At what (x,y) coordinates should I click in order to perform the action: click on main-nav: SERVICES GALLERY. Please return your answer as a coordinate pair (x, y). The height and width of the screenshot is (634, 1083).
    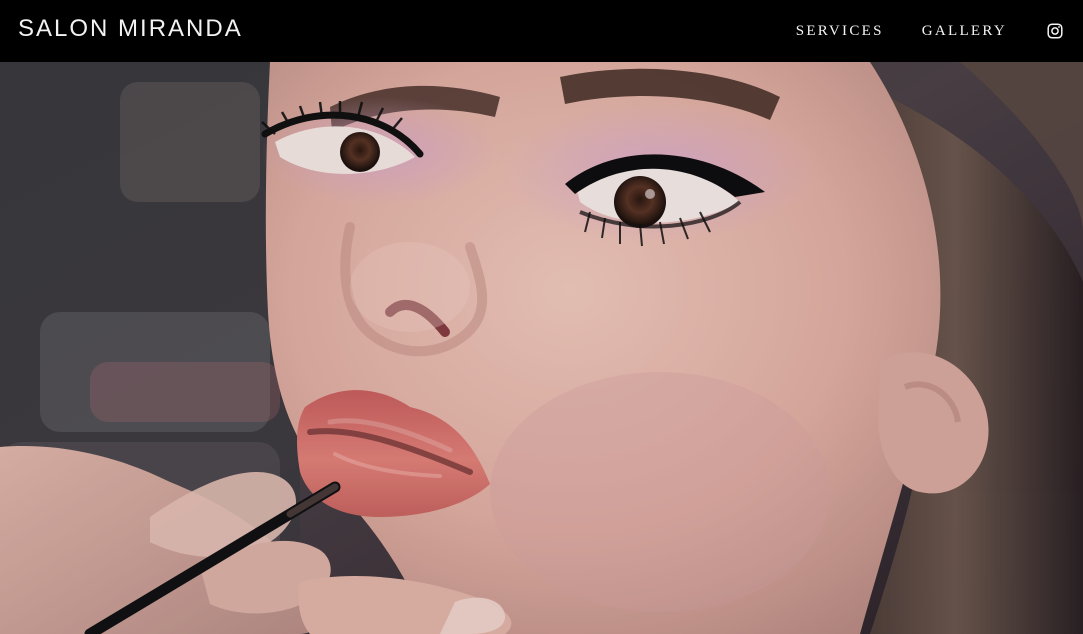
    Looking at the image, I should click on (939, 31).